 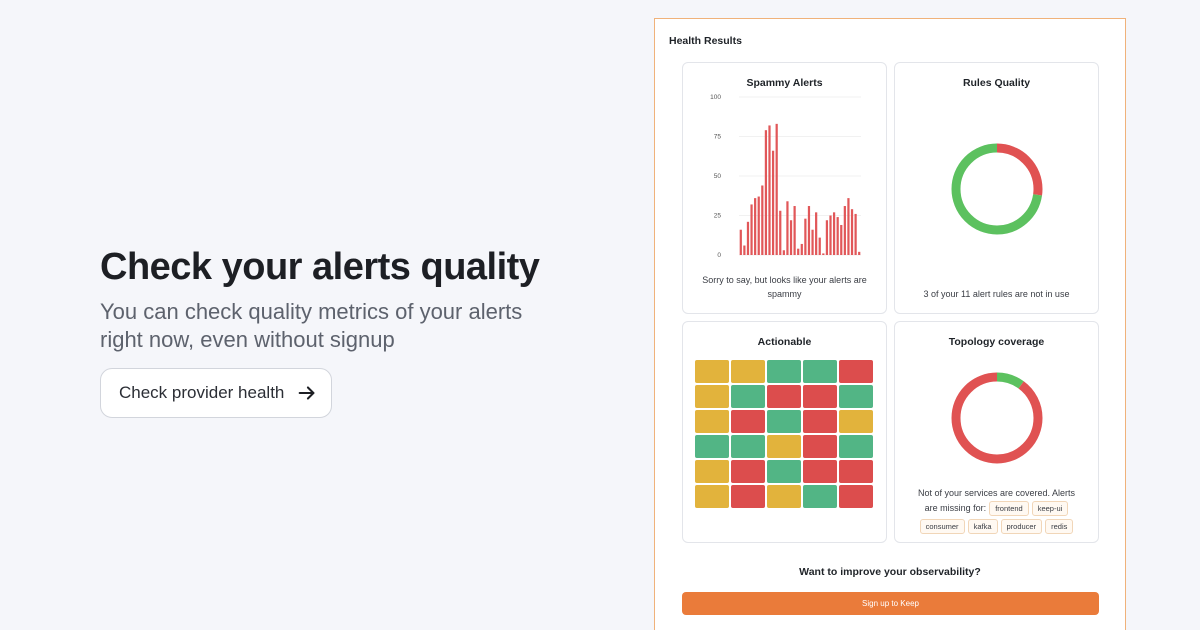 I want to click on y-tick-label: 75, so click(x=718, y=137).